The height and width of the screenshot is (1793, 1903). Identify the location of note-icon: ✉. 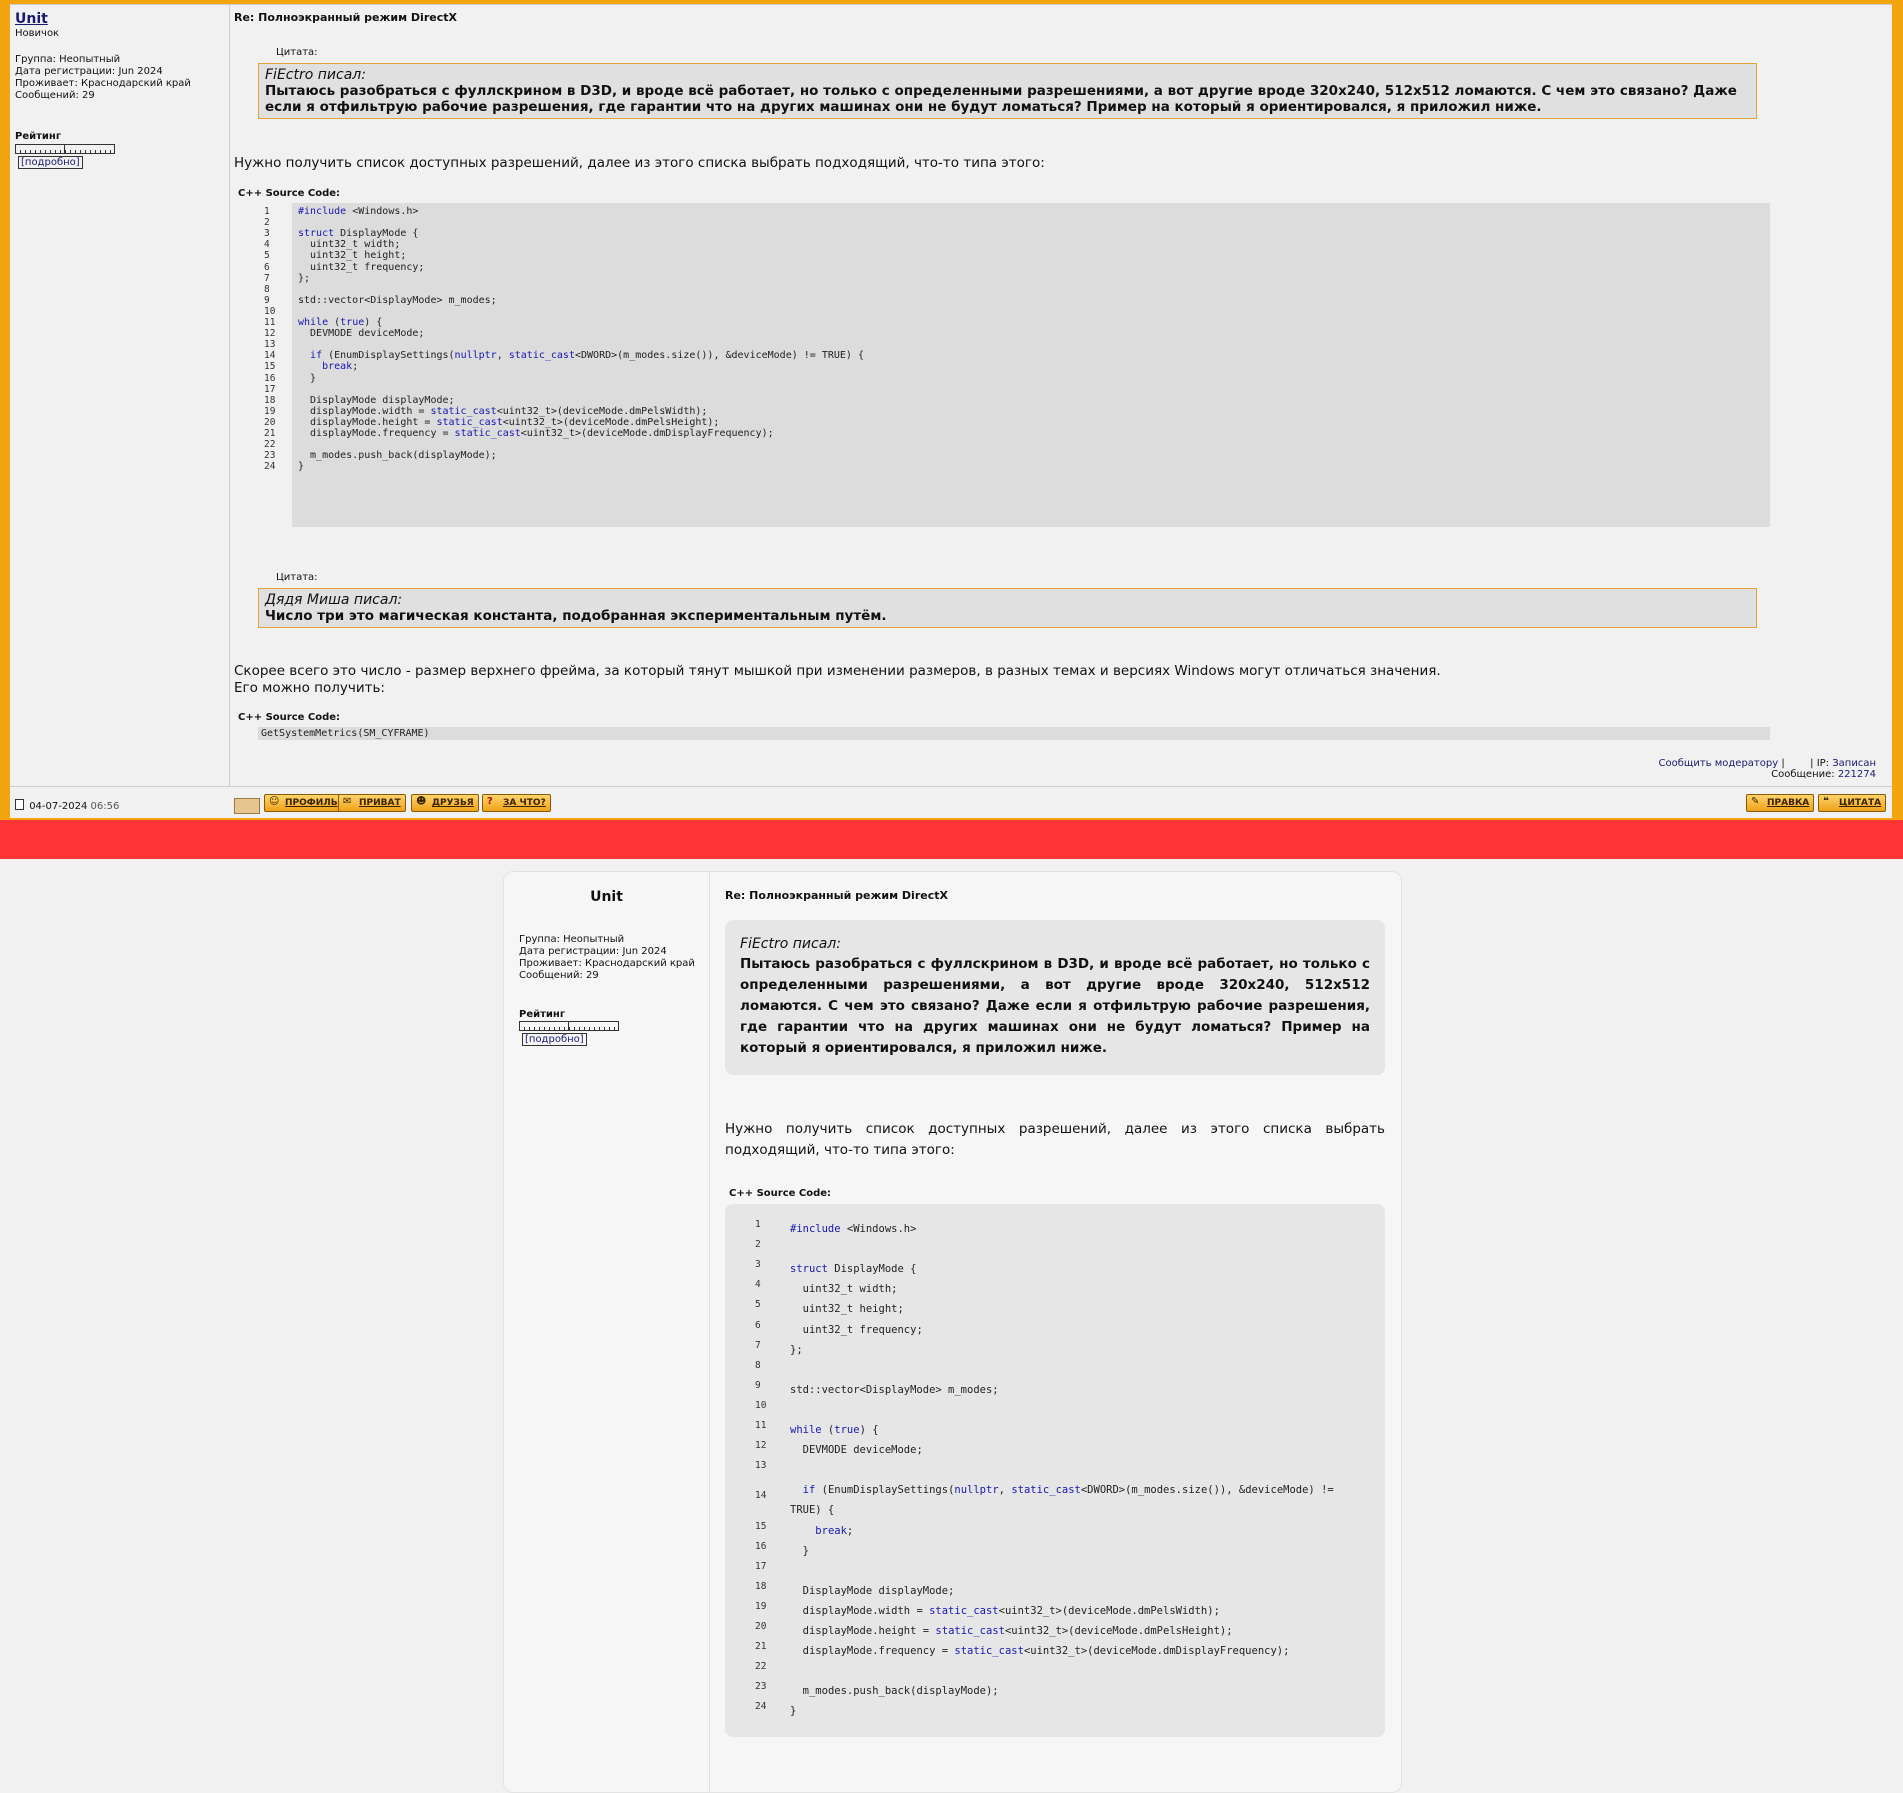
(347, 801).